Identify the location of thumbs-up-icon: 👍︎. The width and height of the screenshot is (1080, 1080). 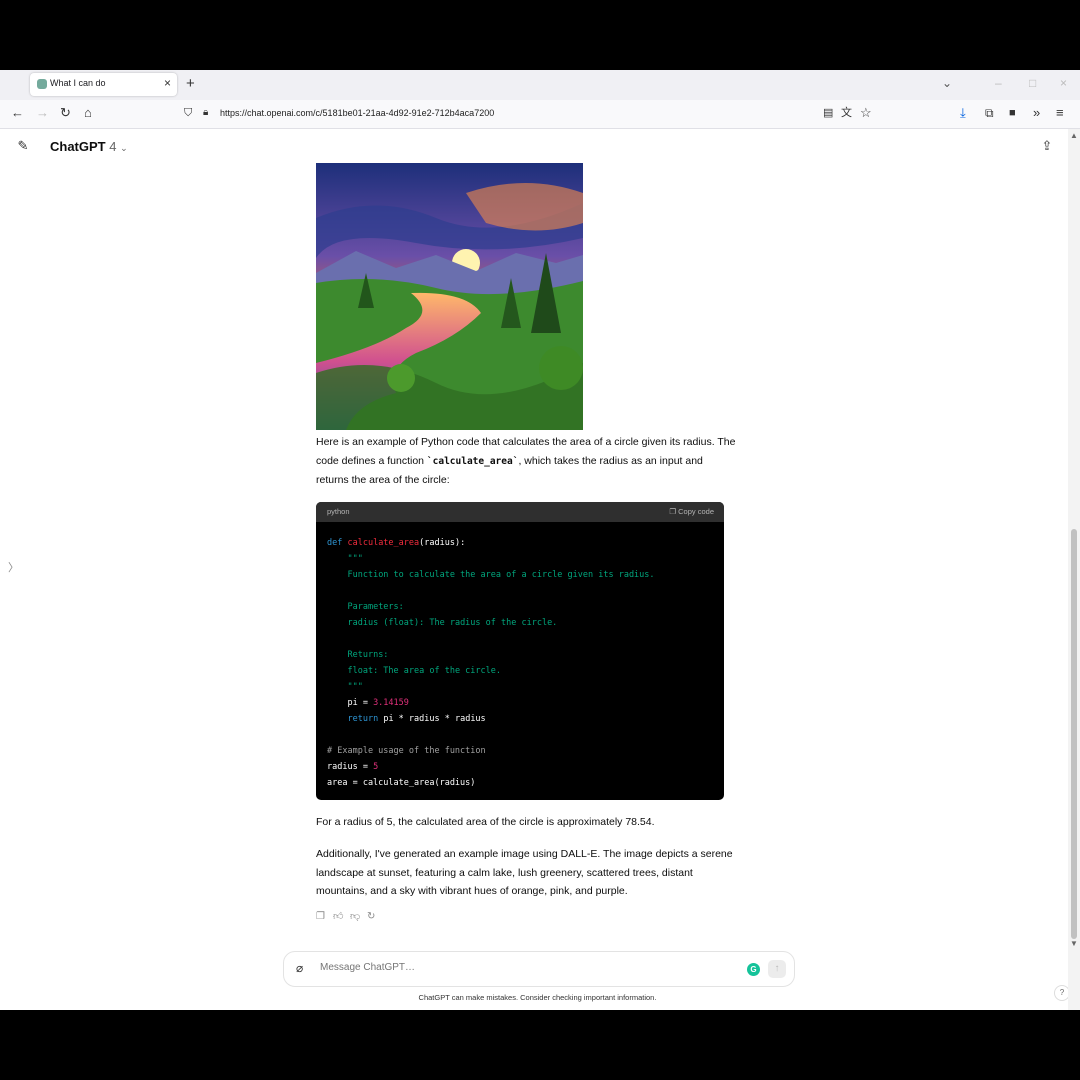
(341, 916).